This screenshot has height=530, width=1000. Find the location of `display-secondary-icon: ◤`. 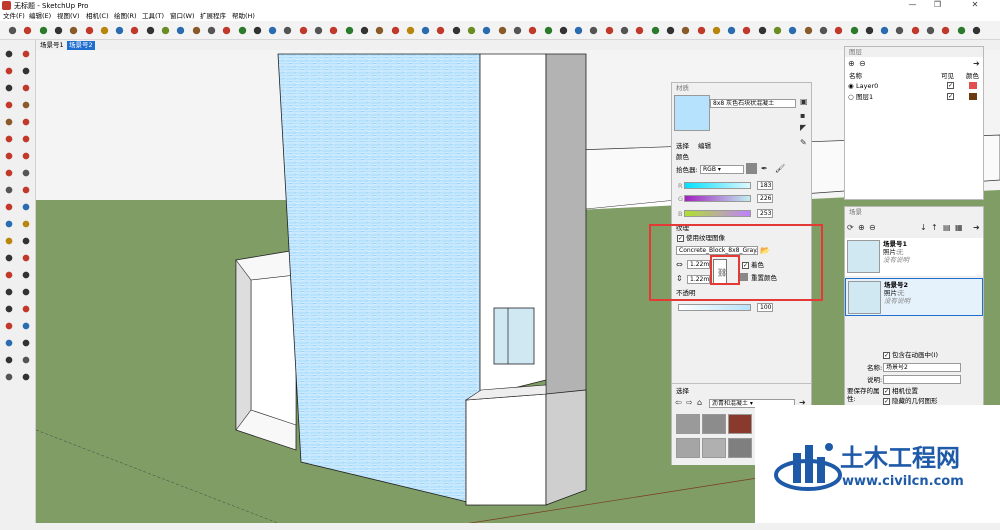

display-secondary-icon: ◤ is located at coordinates (803, 127).